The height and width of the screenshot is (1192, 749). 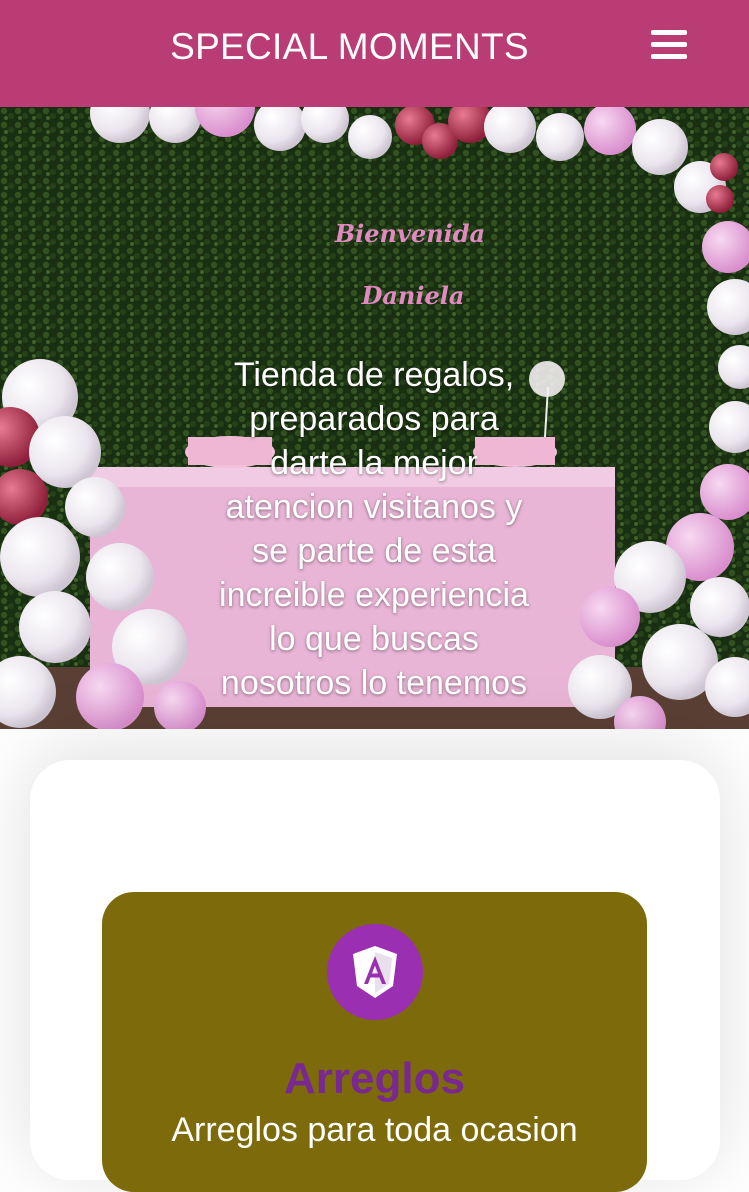 What do you see at coordinates (374, 1130) in the screenshot?
I see `card-subtitle: Arreglos para toda ocasion` at bounding box center [374, 1130].